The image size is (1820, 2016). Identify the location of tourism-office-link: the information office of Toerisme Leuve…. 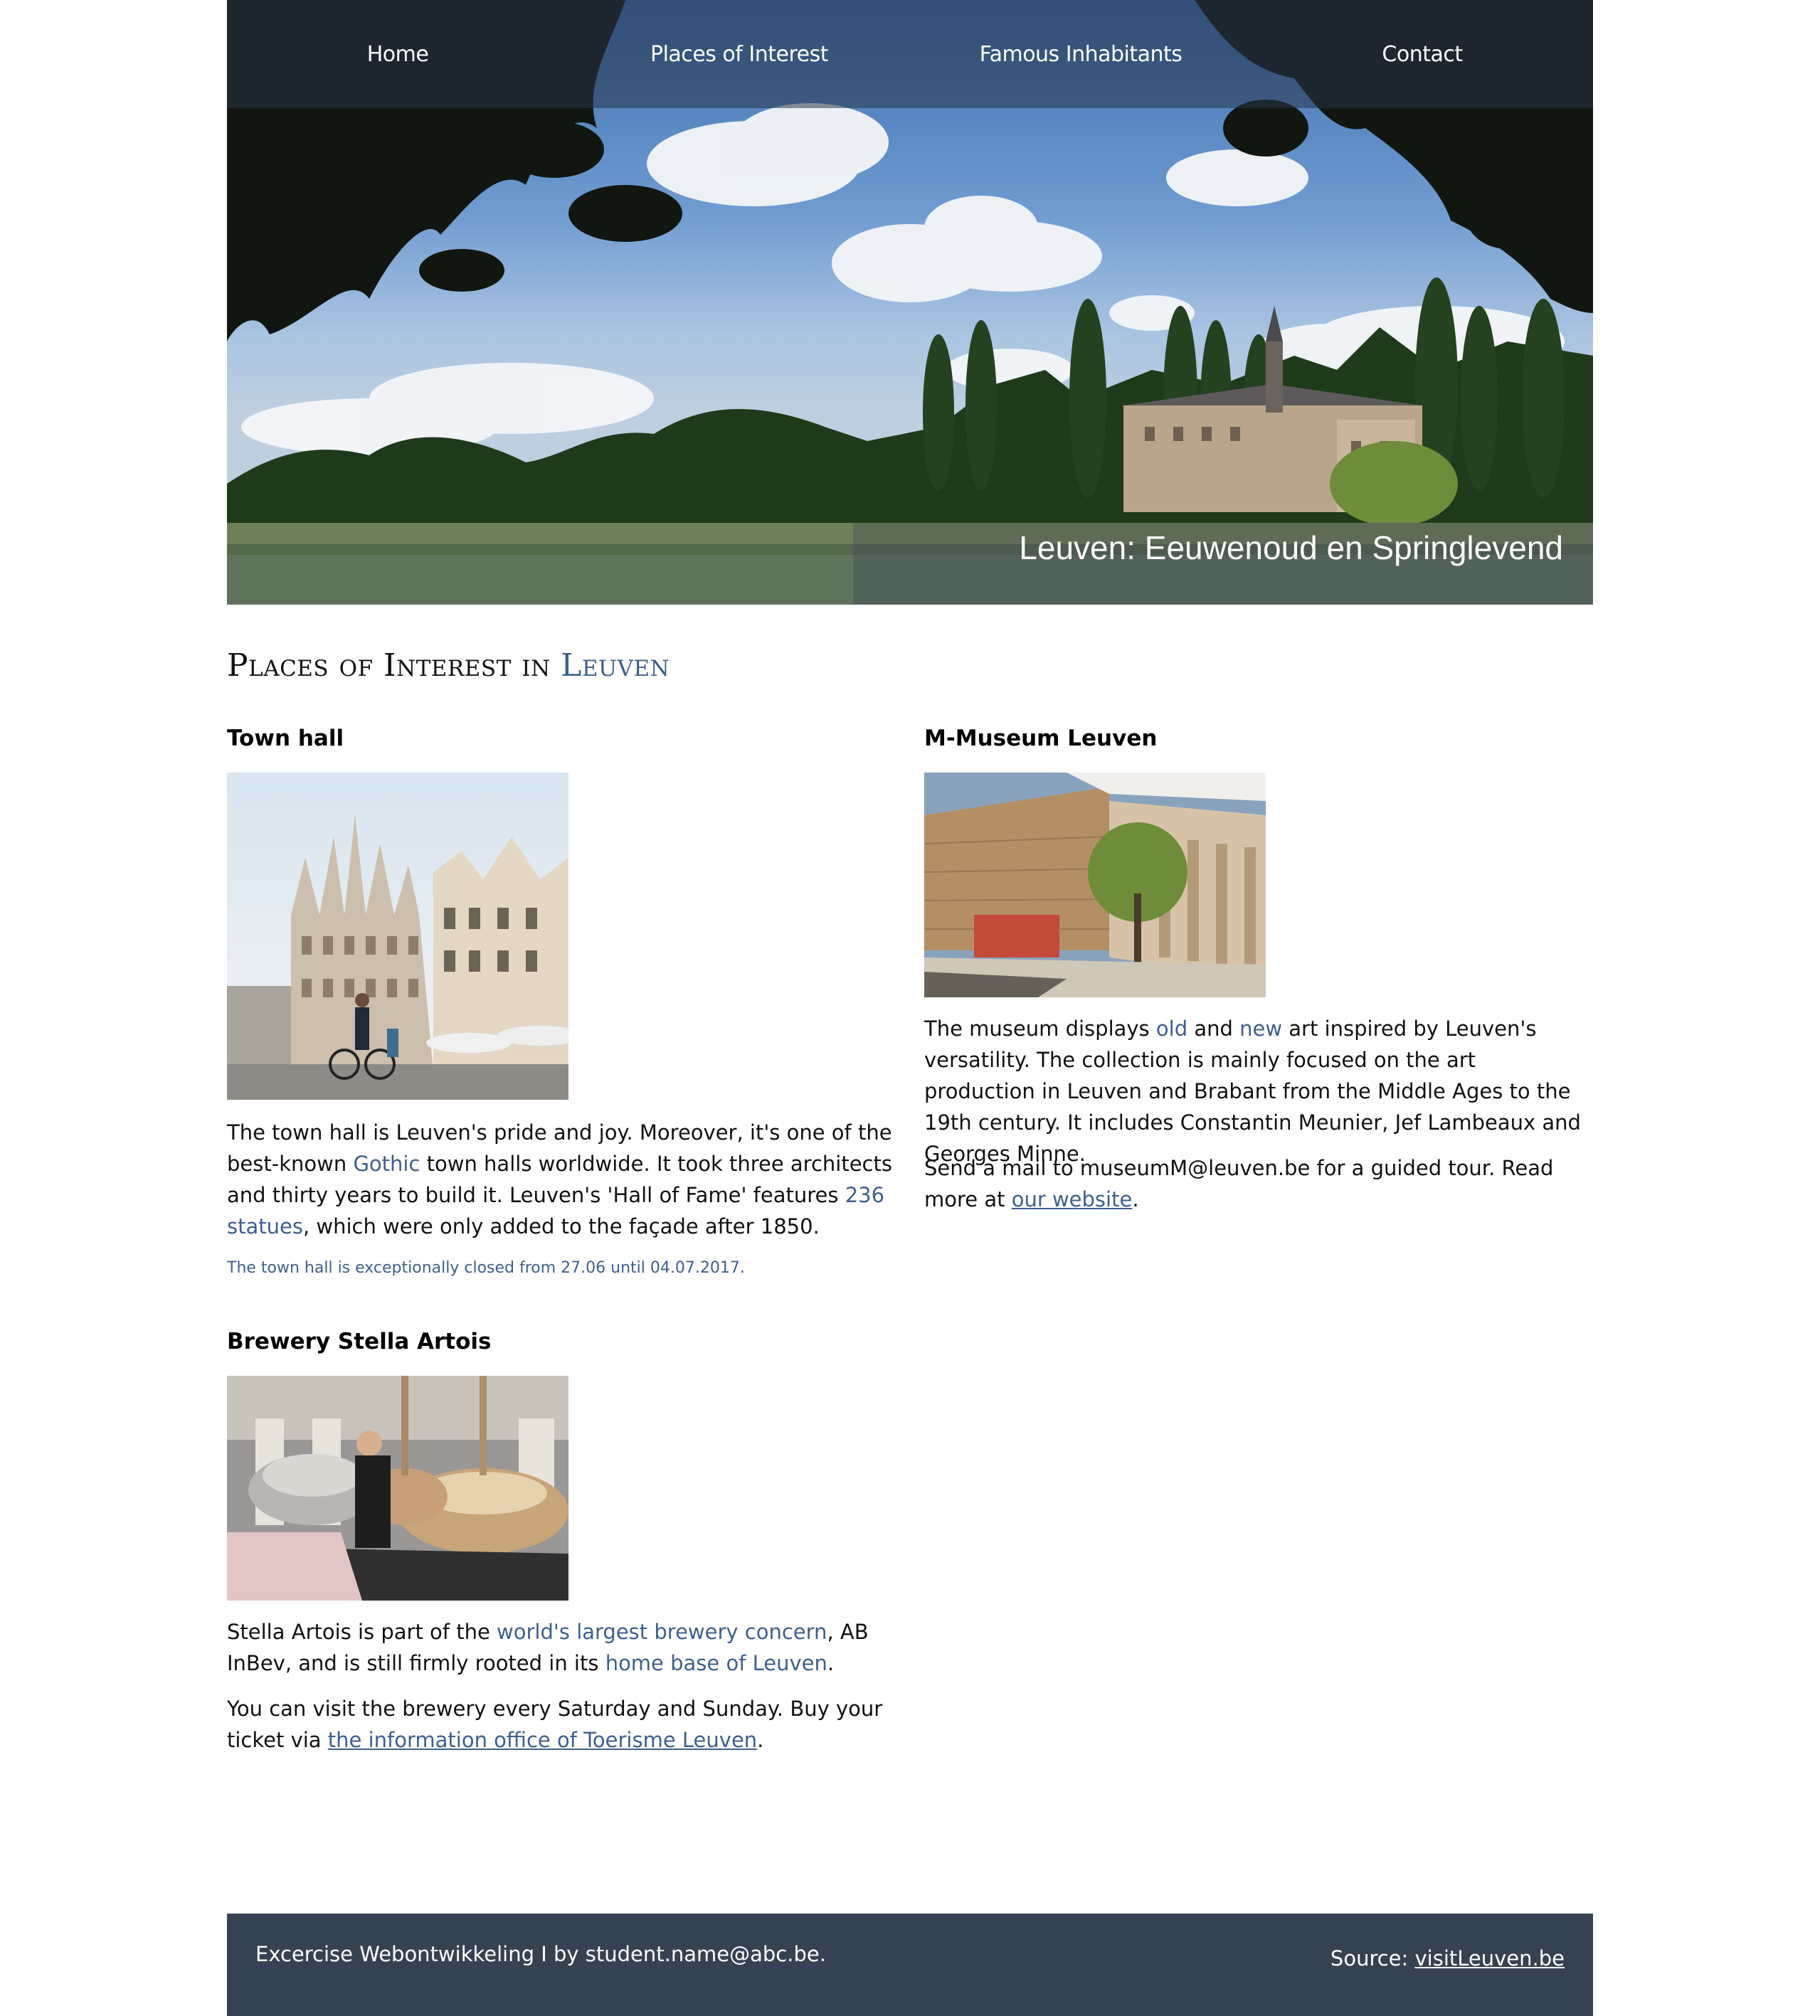
(542, 1740).